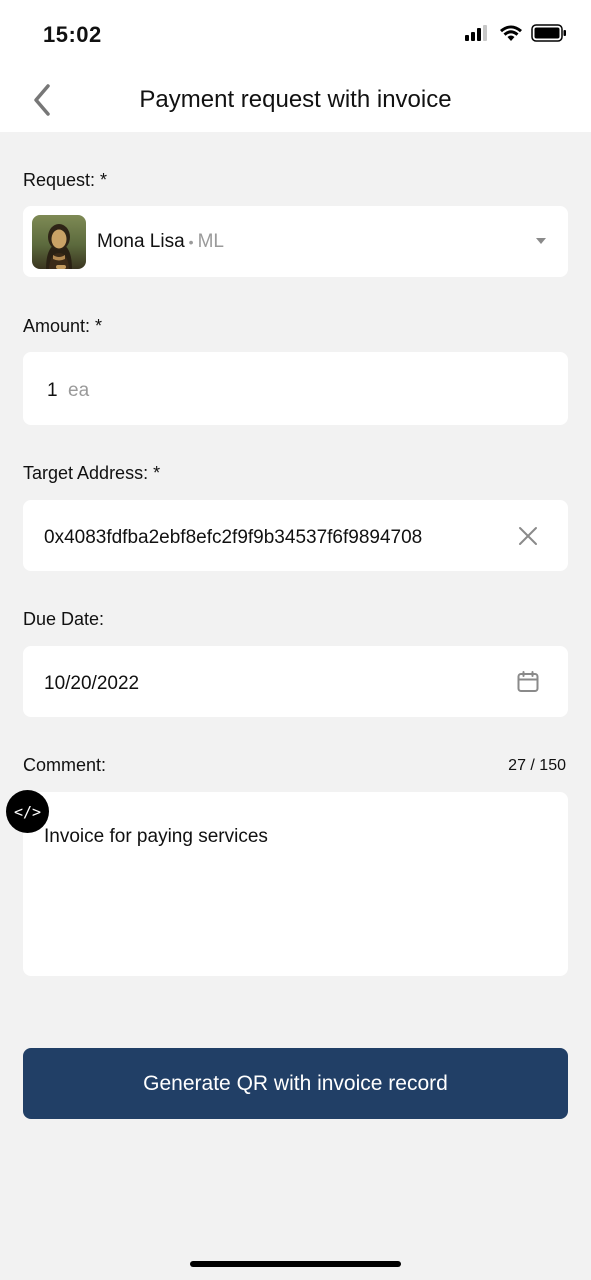  I want to click on target-address-label: Target Address: *, so click(92, 473).